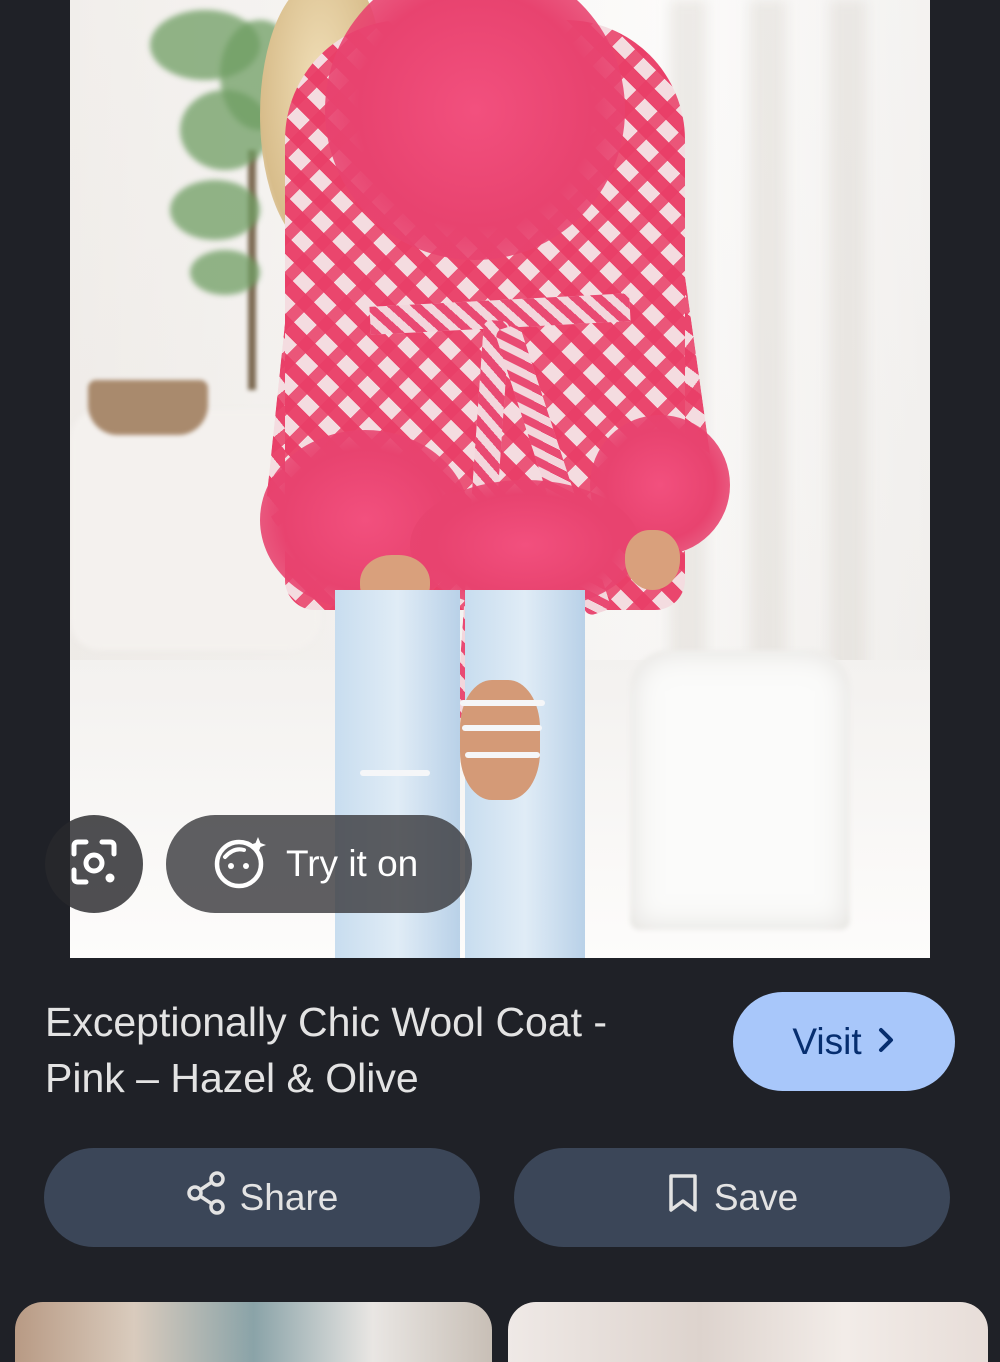 Image resolution: width=1000 pixels, height=1362 pixels. What do you see at coordinates (213, 1197) in the screenshot?
I see `share-icon` at bounding box center [213, 1197].